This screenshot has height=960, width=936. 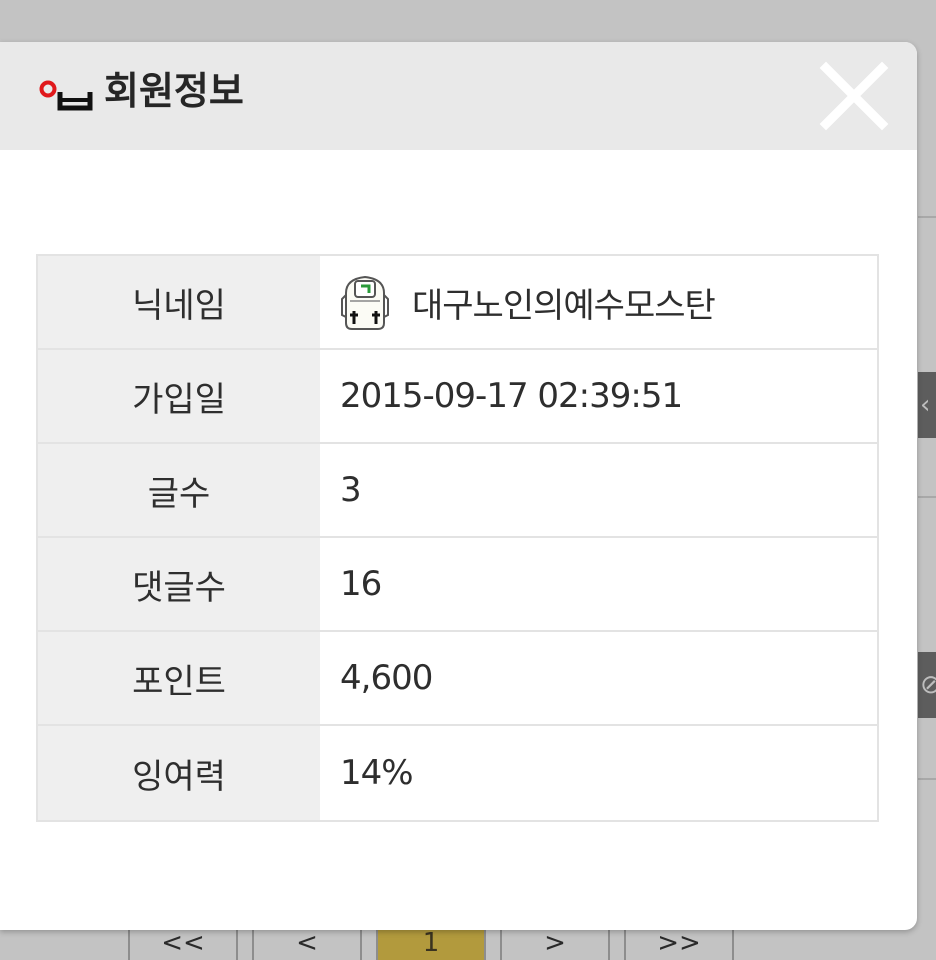 I want to click on post-count-label: 글수, so click(x=179, y=490).